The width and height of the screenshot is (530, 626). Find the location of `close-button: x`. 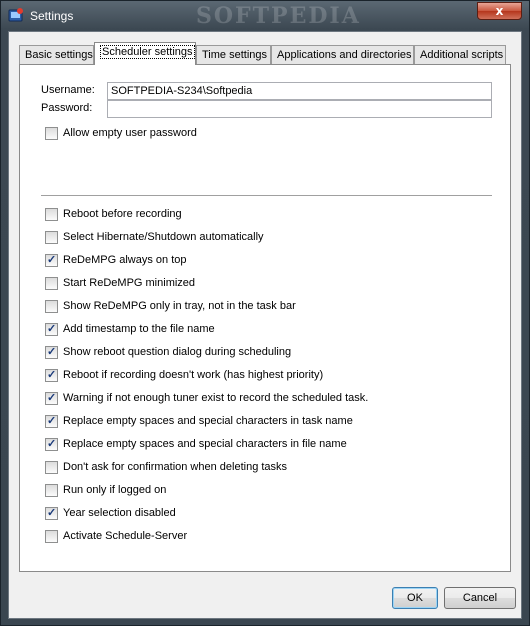

close-button: x is located at coordinates (499, 11).